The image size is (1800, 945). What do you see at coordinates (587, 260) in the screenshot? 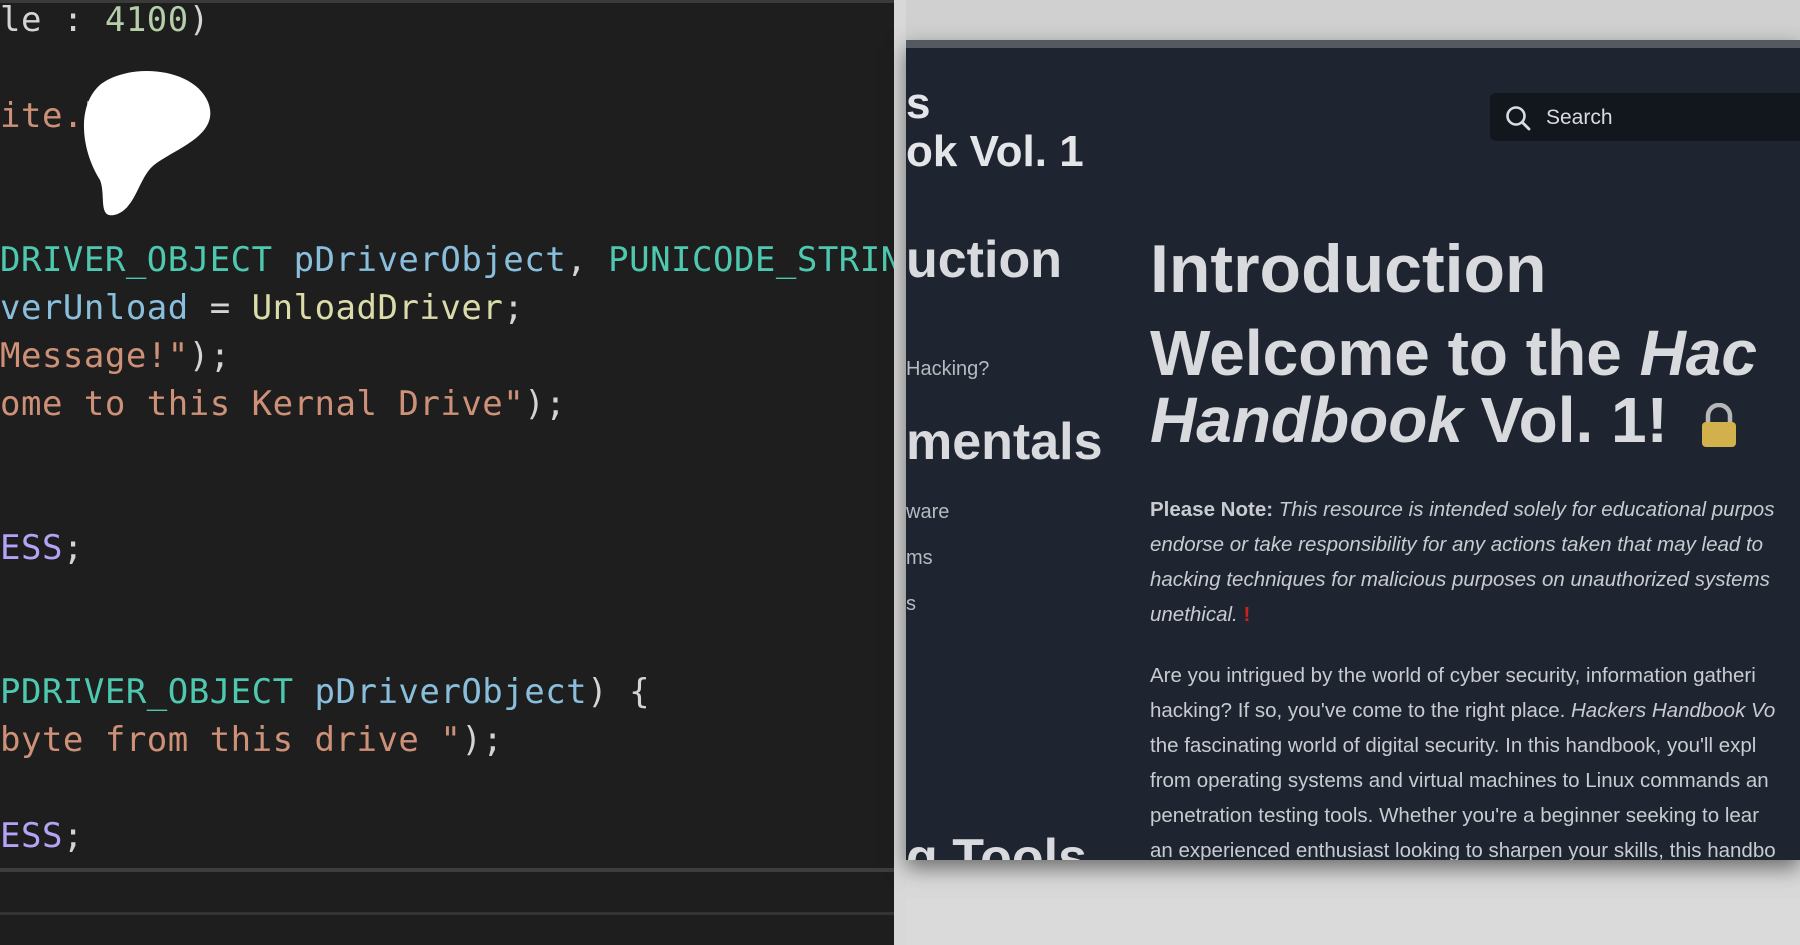
I see `code-token: ,` at bounding box center [587, 260].